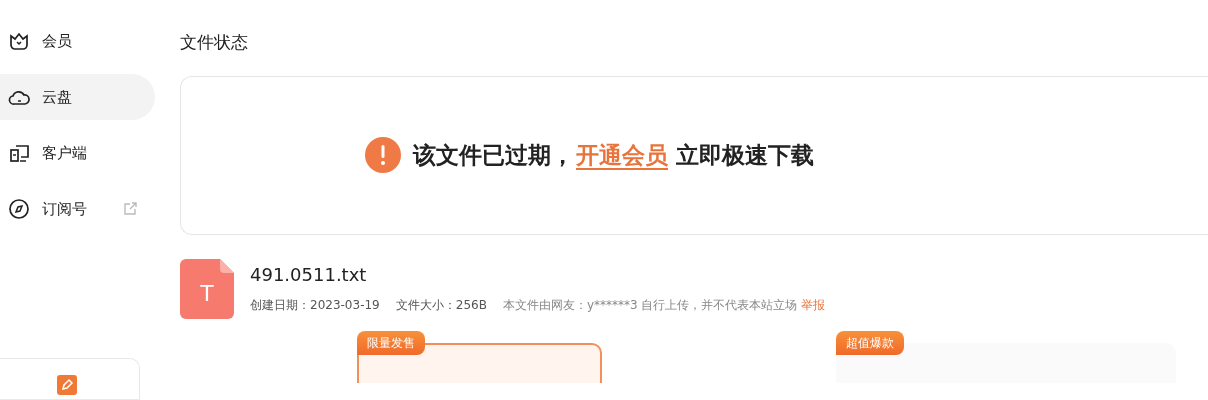  What do you see at coordinates (19, 41) in the screenshot?
I see `crown-icon` at bounding box center [19, 41].